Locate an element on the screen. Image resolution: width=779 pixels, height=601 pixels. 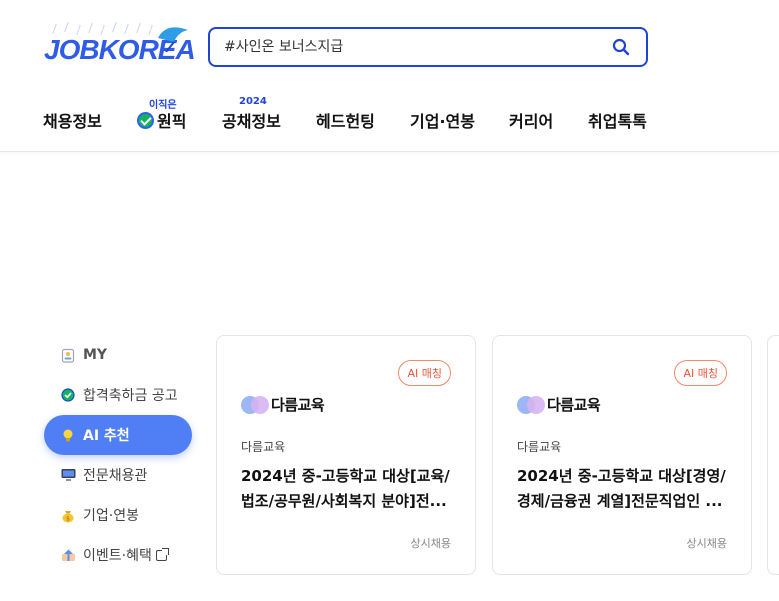
sidebar-item-label: 이벤트·혜택 is located at coordinates (117, 556).